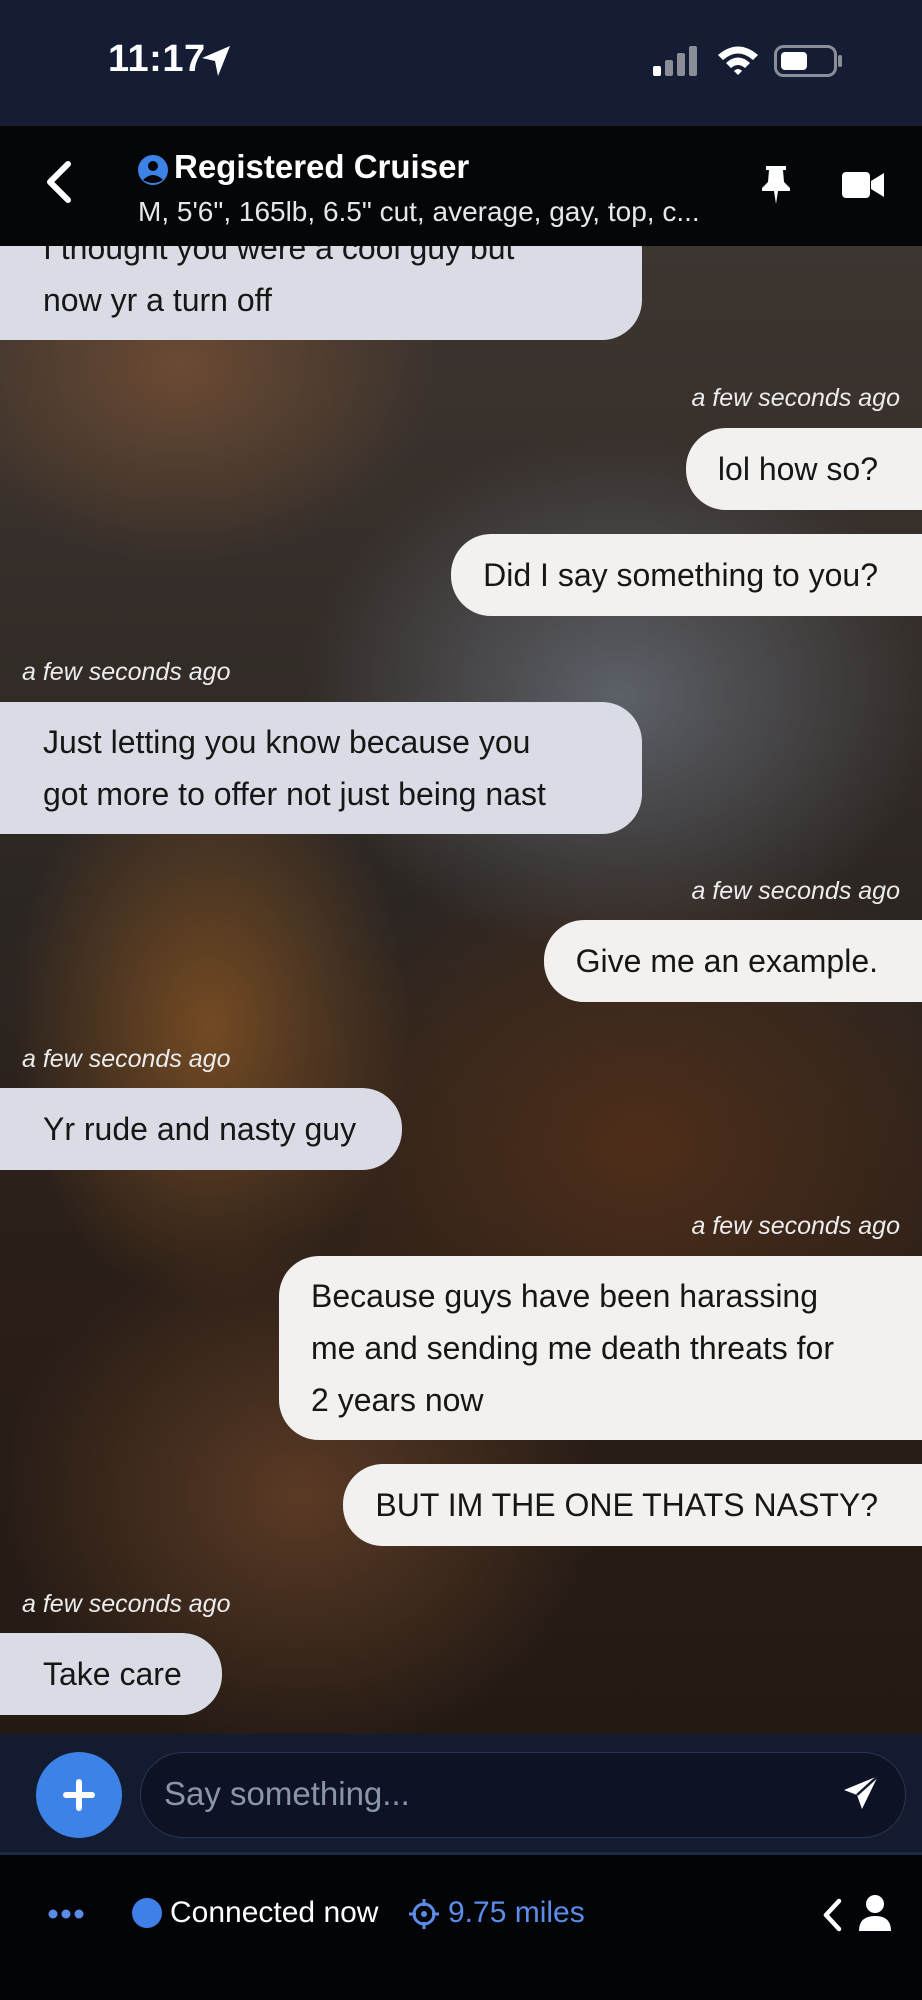 The image size is (922, 2000). I want to click on connection-status: Connected now, so click(274, 1912).